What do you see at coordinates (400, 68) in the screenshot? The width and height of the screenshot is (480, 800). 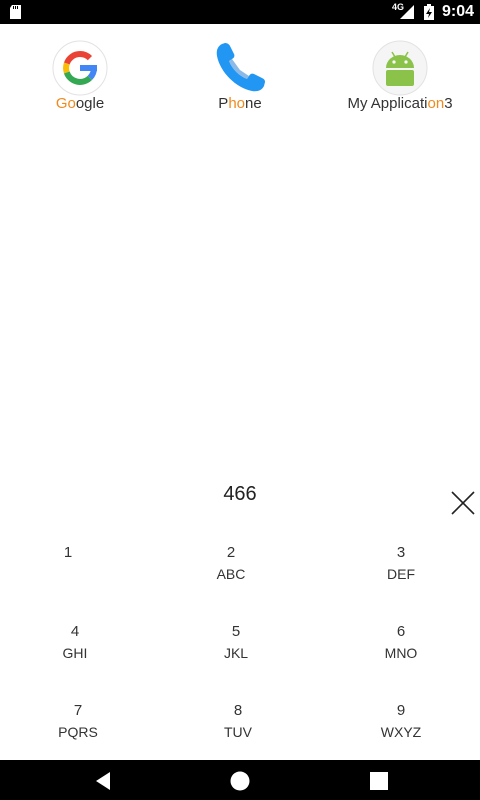 I see `android-icon` at bounding box center [400, 68].